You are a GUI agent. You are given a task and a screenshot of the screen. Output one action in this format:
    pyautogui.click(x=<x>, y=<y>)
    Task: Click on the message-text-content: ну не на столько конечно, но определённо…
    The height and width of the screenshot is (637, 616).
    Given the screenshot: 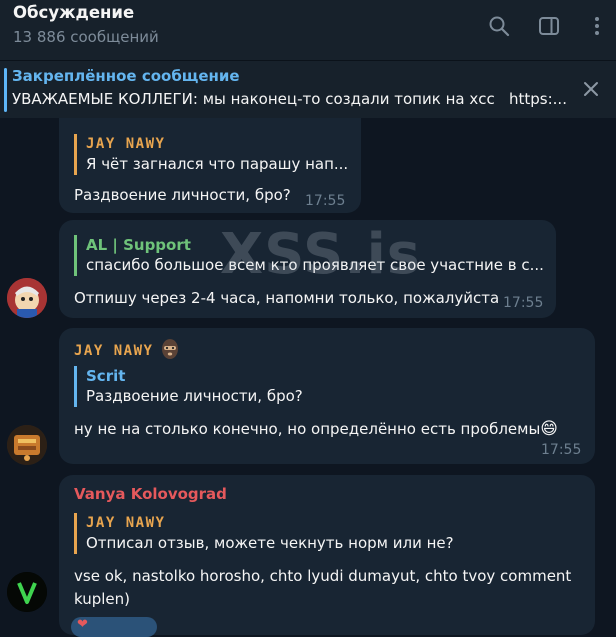 What is the action you would take?
    pyautogui.click(x=307, y=429)
    